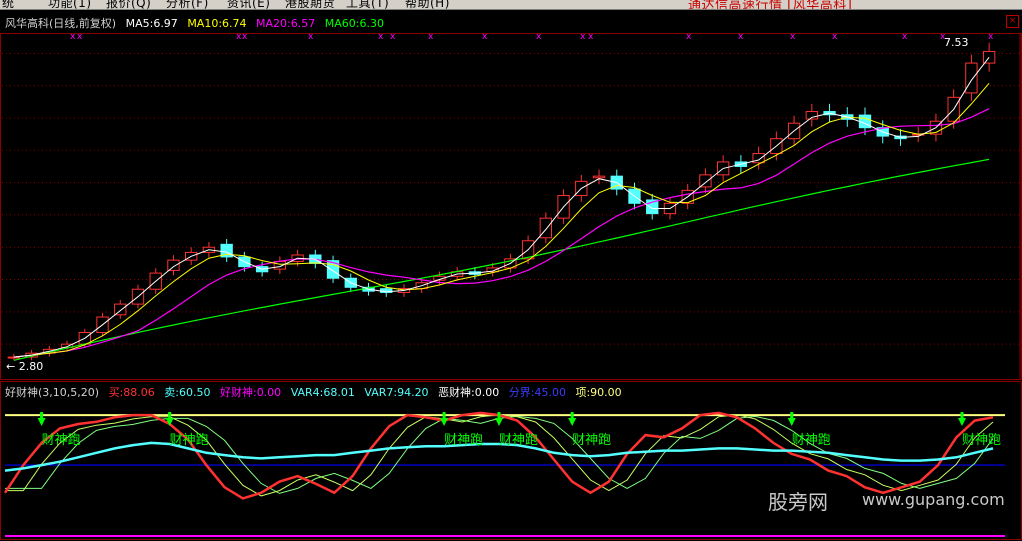  What do you see at coordinates (933, 499) in the screenshot?
I see `watermark-url: www.gupang.com` at bounding box center [933, 499].